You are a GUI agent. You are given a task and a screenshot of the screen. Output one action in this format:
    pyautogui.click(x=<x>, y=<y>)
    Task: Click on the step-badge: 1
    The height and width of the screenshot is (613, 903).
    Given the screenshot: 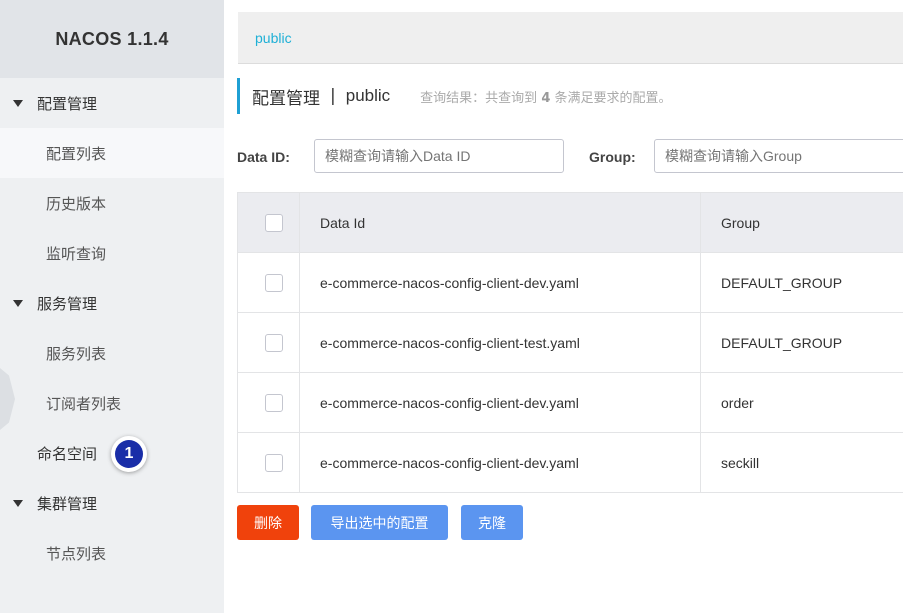 What is the action you would take?
    pyautogui.click(x=129, y=454)
    